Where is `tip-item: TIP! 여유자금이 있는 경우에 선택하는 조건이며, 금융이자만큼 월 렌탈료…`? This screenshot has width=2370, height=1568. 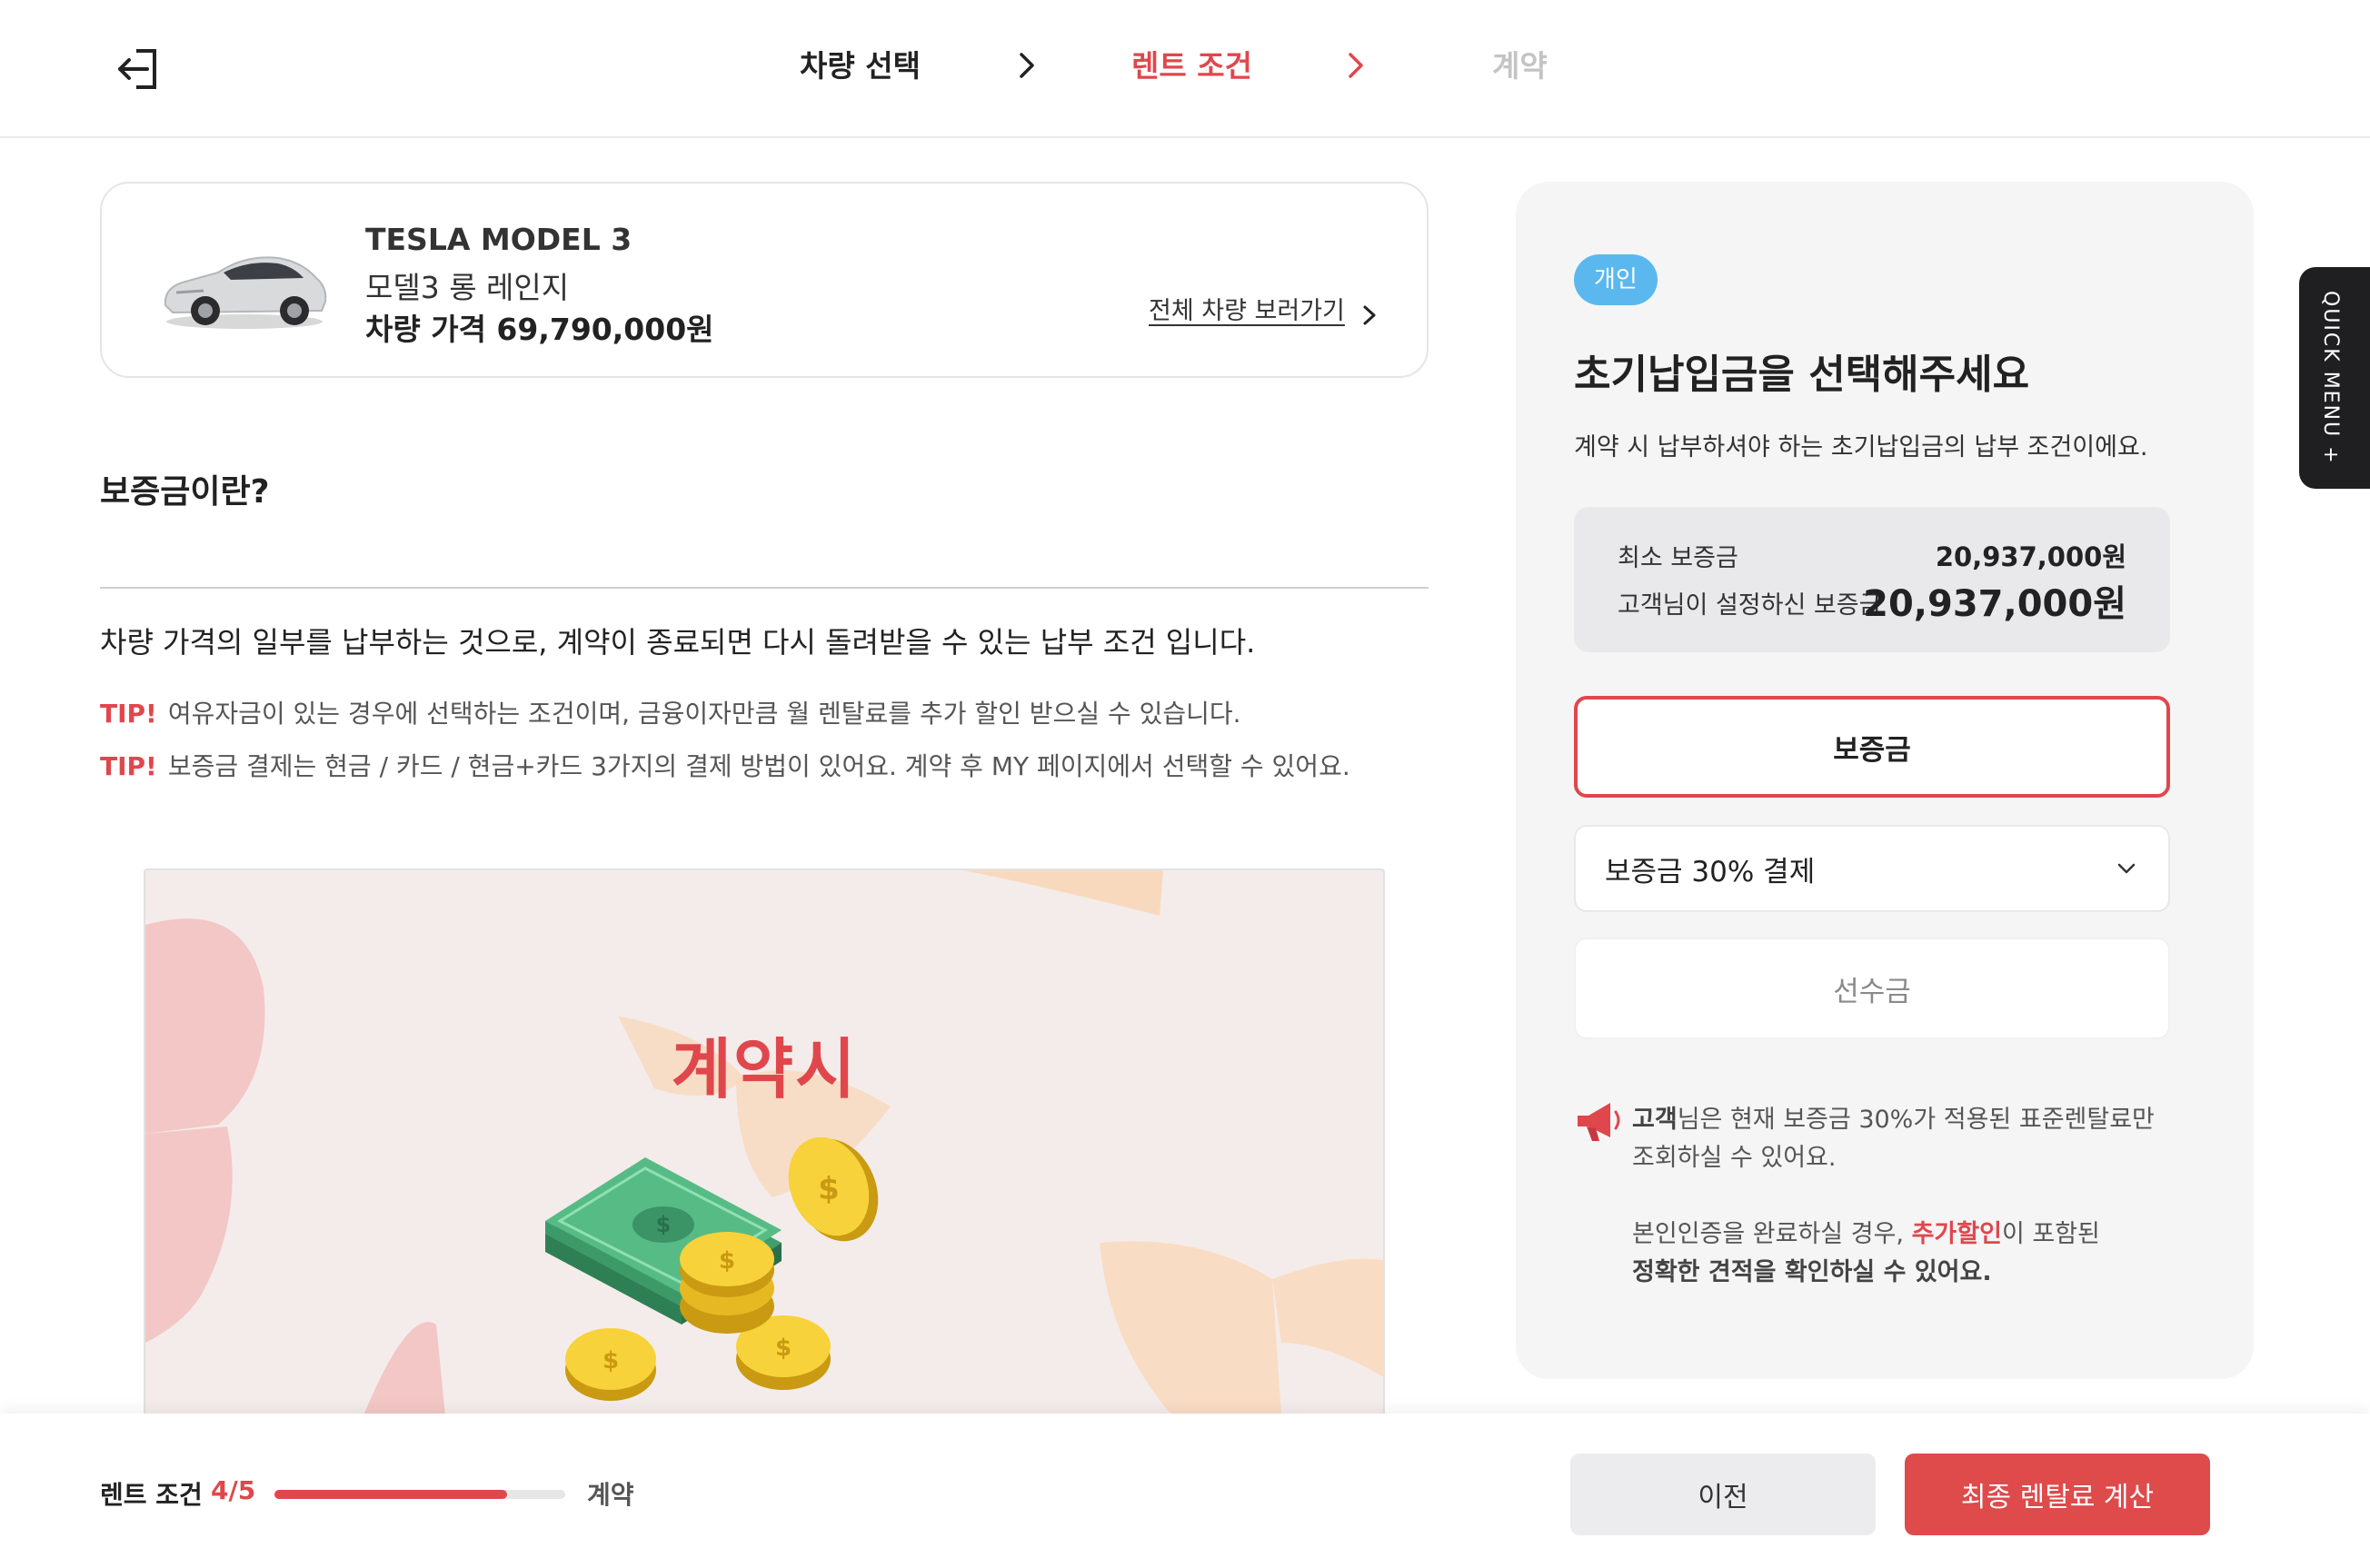
tip-item: TIP! 여유자금이 있는 경우에 선택하는 조건이며, 금융이자만큼 월 렌탈료… is located at coordinates (670, 712).